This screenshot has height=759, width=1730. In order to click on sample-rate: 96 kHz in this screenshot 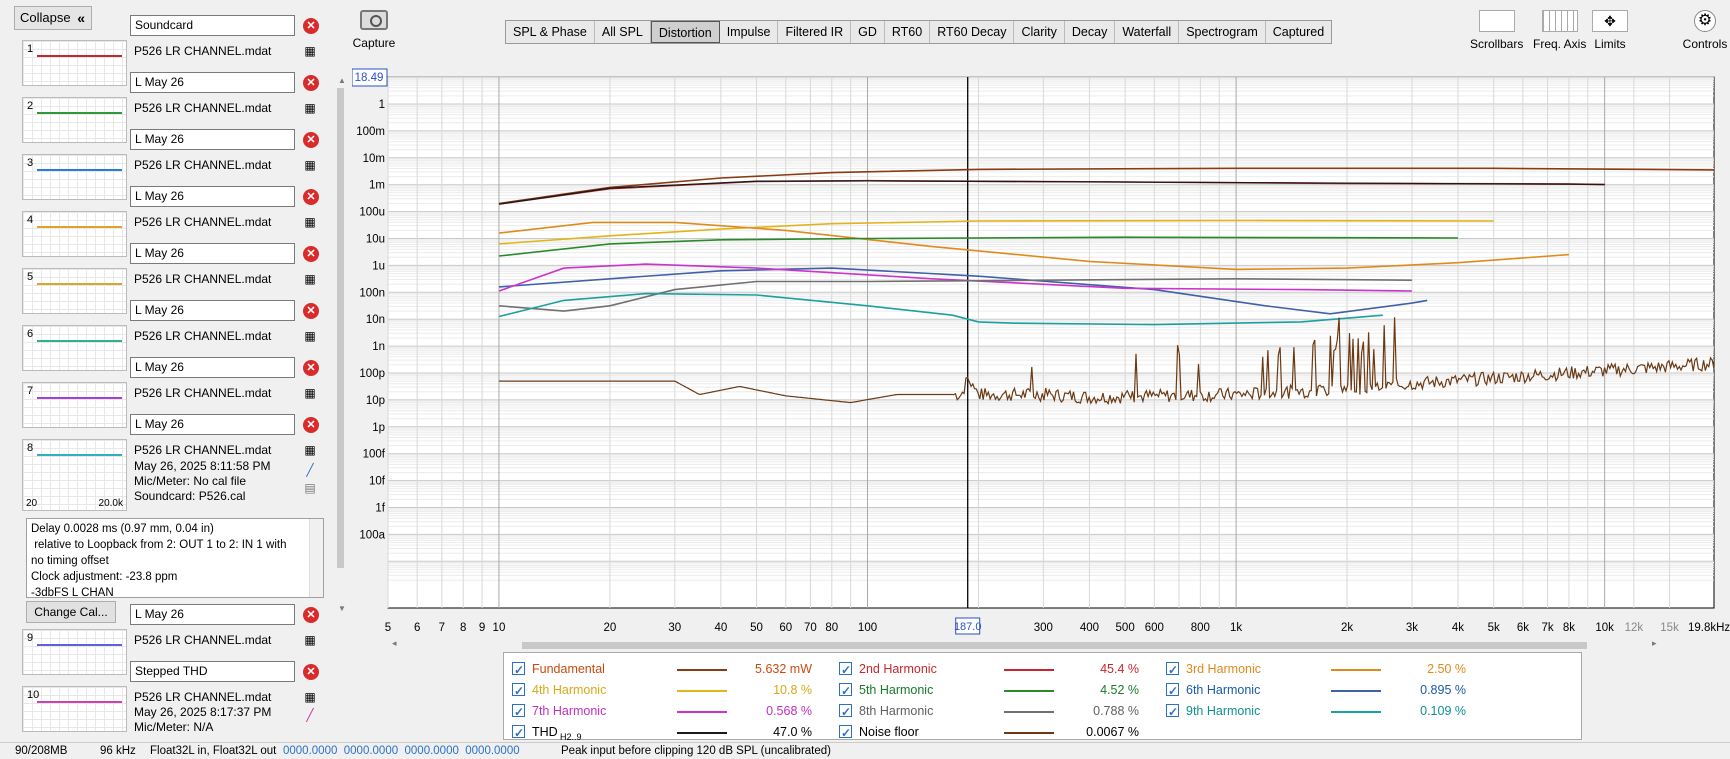, I will do `click(118, 751)`.